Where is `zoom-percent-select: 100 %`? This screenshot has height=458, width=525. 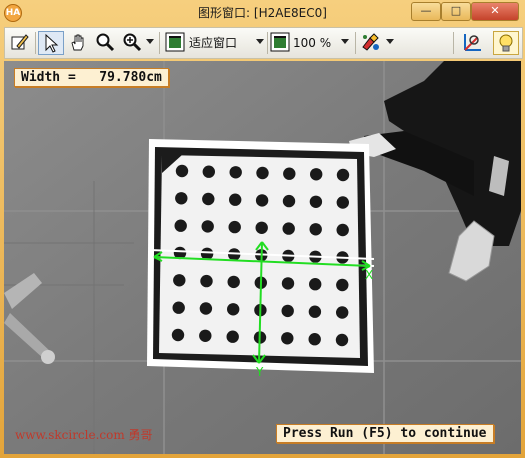 zoom-percent-select: 100 % is located at coordinates (312, 43).